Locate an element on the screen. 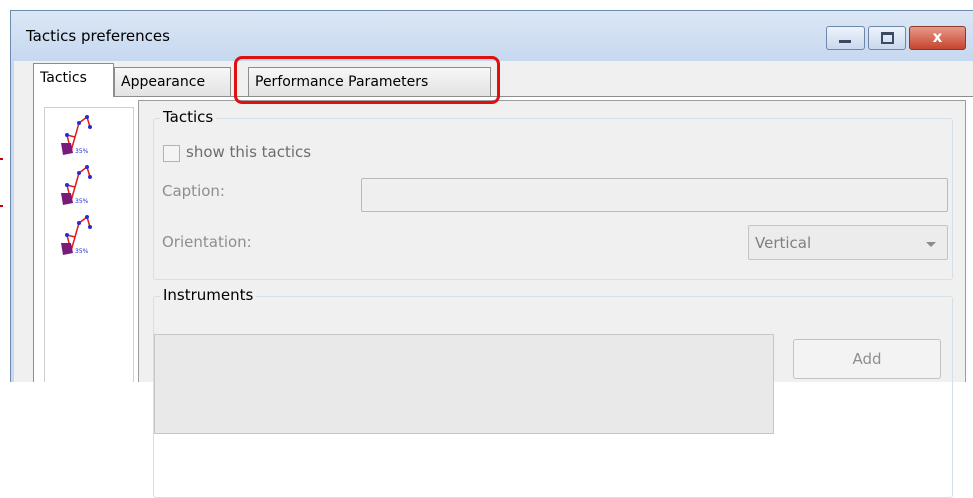 This screenshot has width=973, height=498. chevron-down-icon is located at coordinates (931, 244).